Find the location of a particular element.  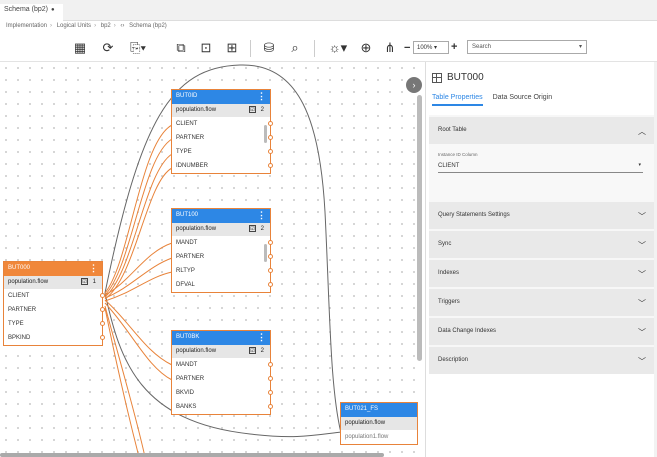

table-header: BUT000 ⋮ is located at coordinates (53, 269).